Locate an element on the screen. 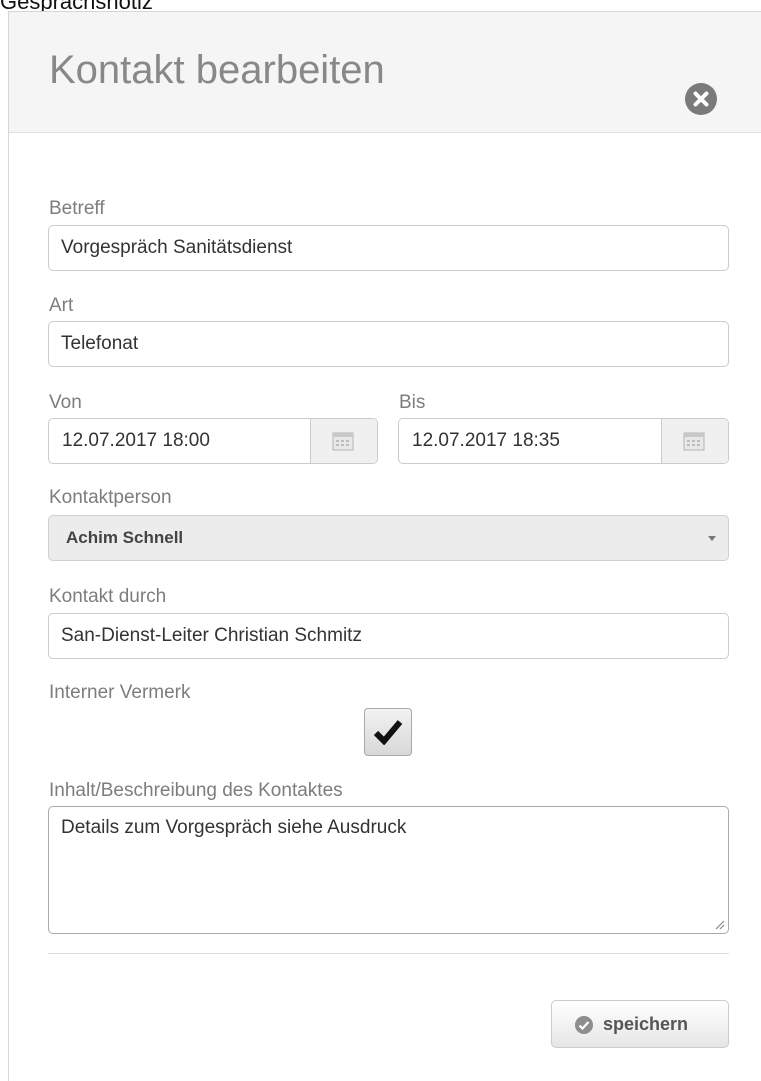 Image resolution: width=761 pixels, height=1081 pixels. inhalt-text: Details zum Vorgespräch siehe Ausdruck is located at coordinates (234, 827).